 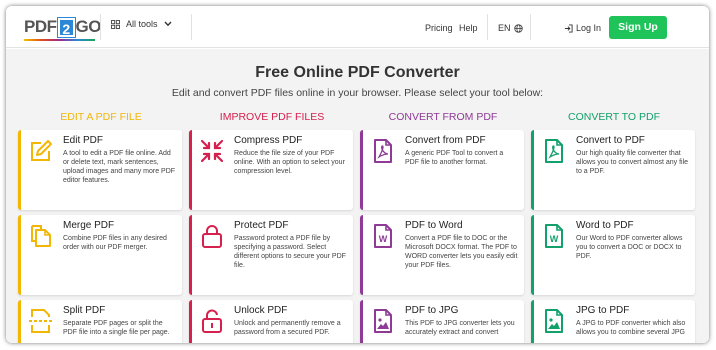 I want to click on login-link: Log In, so click(x=582, y=28).